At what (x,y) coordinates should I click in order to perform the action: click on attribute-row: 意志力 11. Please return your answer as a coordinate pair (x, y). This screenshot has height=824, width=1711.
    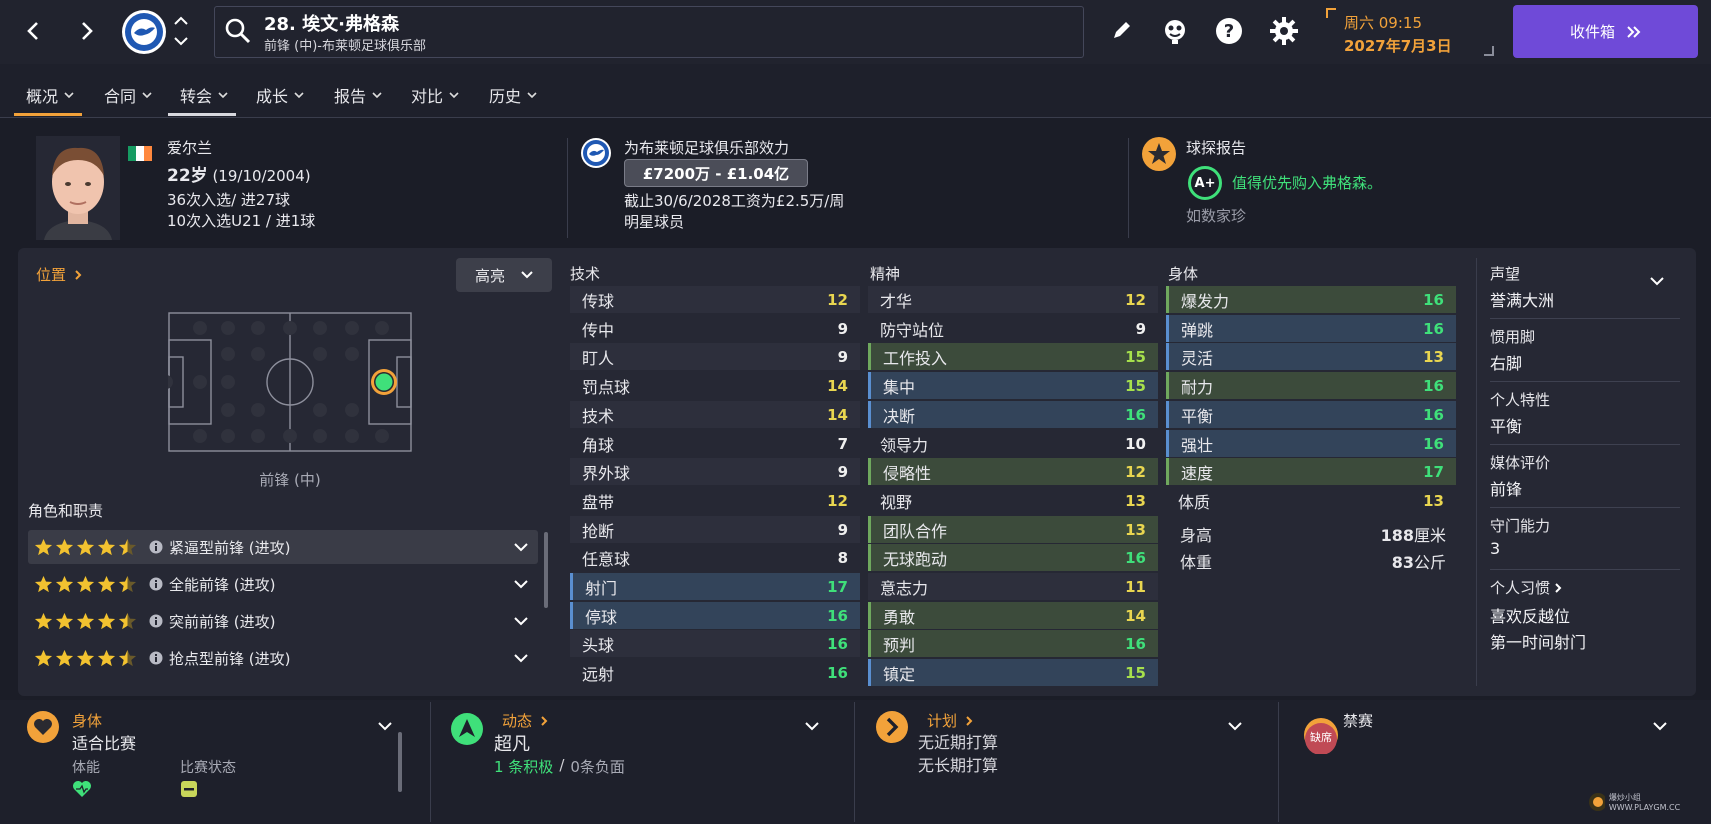
    Looking at the image, I should click on (1013, 586).